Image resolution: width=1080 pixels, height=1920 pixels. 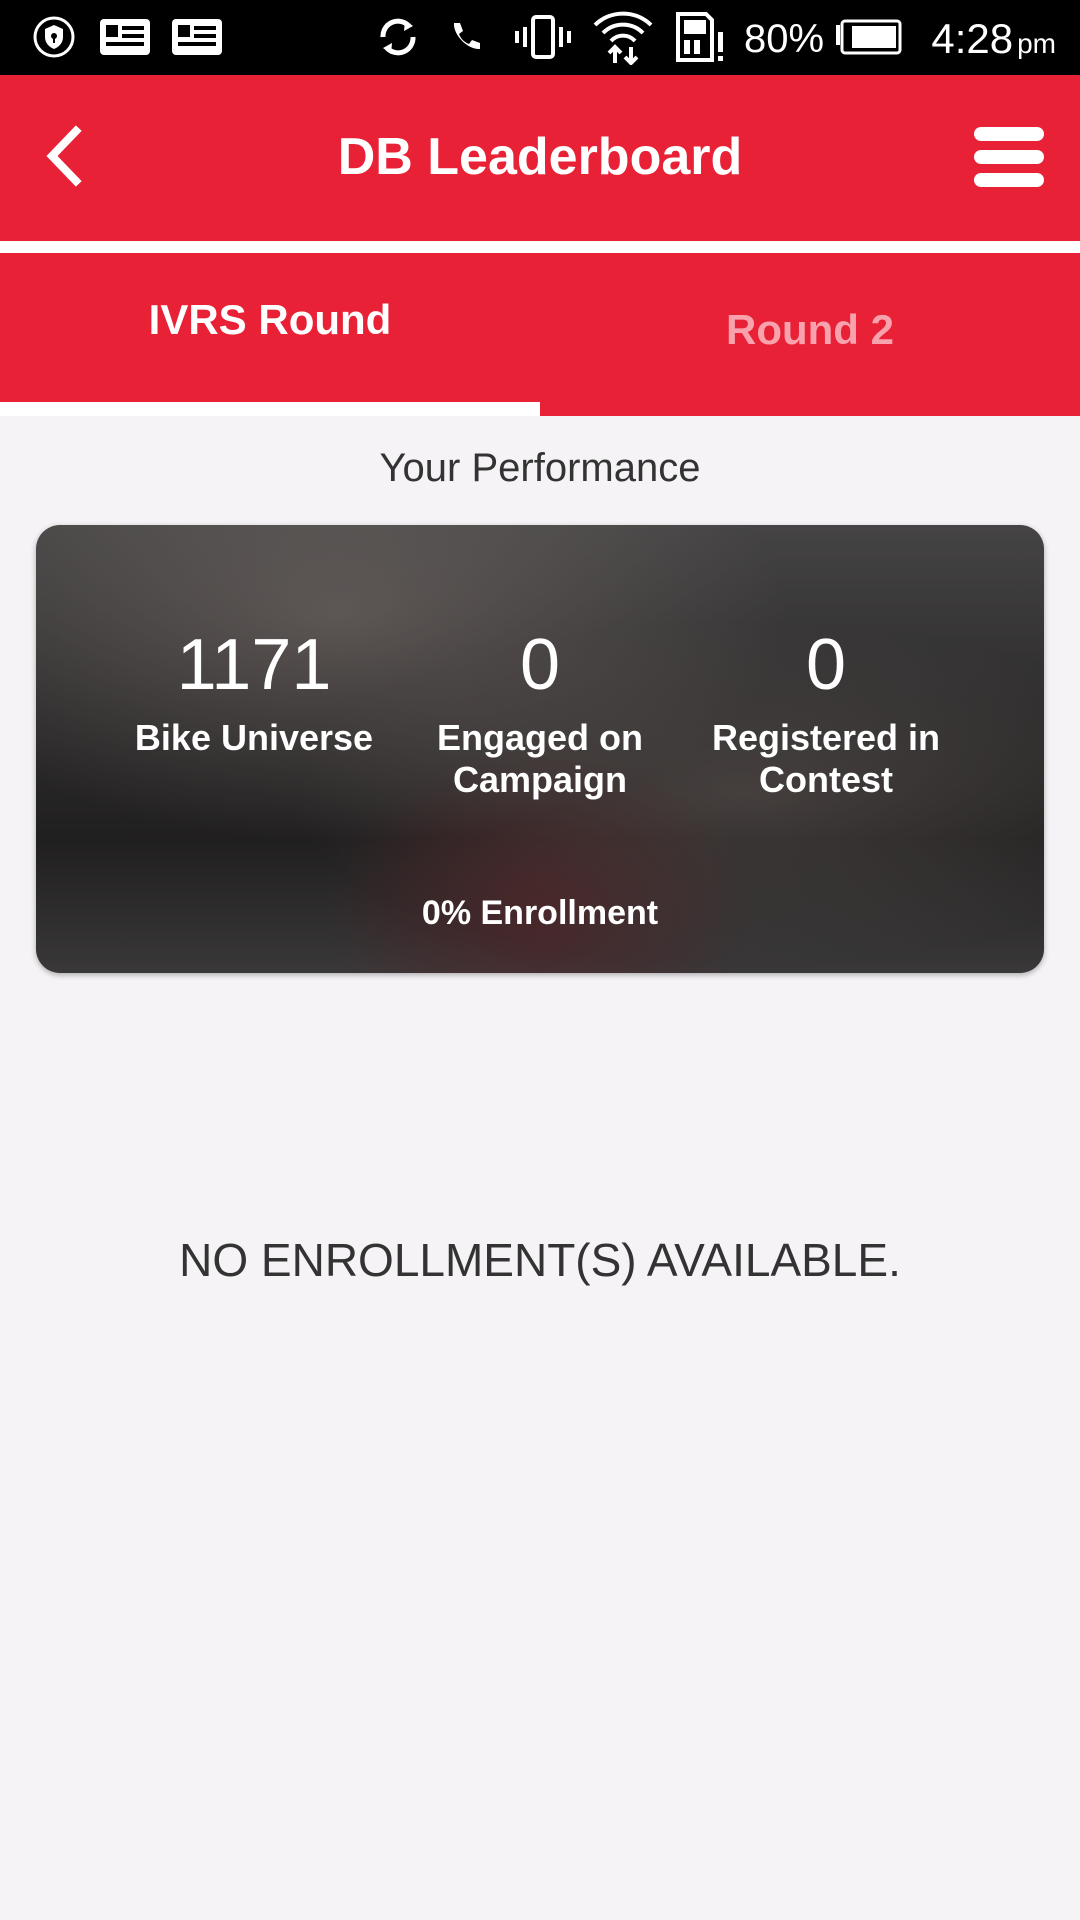 What do you see at coordinates (540, 913) in the screenshot?
I see `enrollment-percent: 0% Enrollment` at bounding box center [540, 913].